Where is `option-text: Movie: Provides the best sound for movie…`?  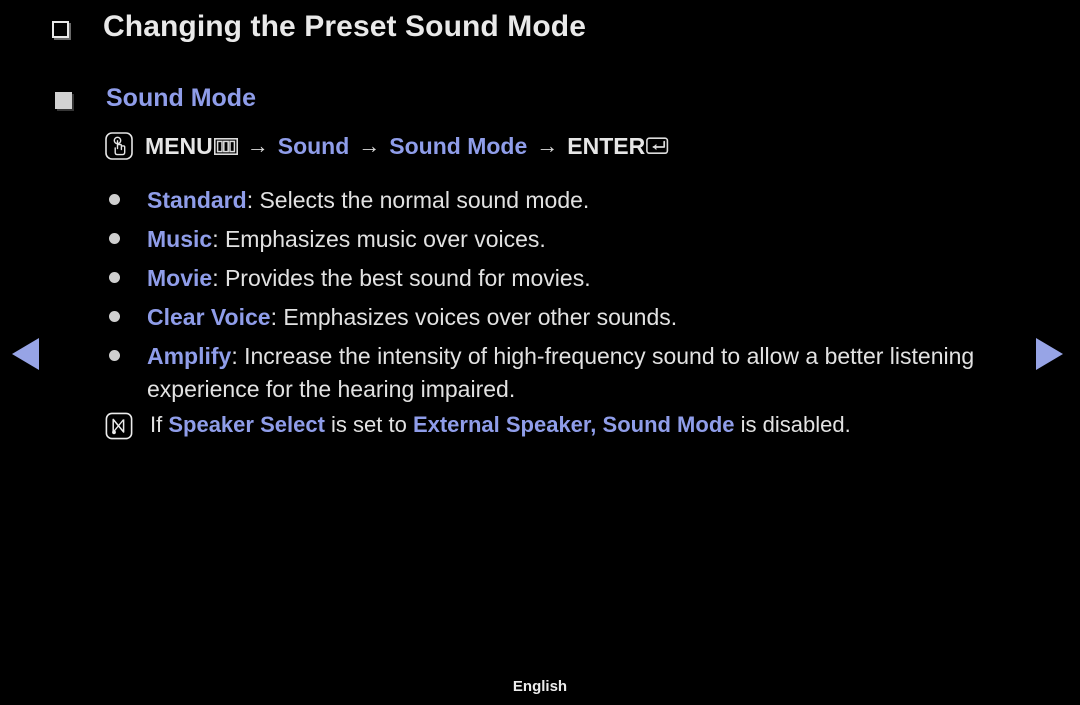
option-text: Movie: Provides the best sound for movie… is located at coordinates (369, 278).